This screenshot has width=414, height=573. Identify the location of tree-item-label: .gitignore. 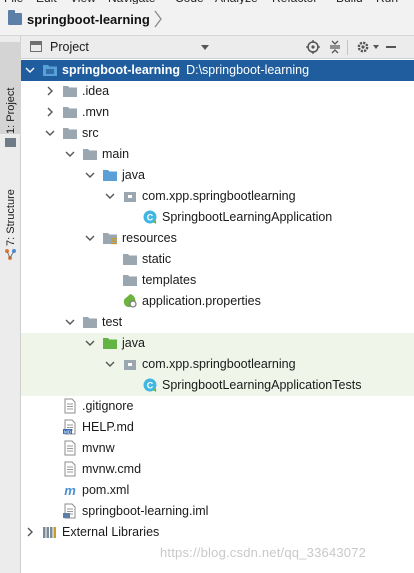
(107, 406).